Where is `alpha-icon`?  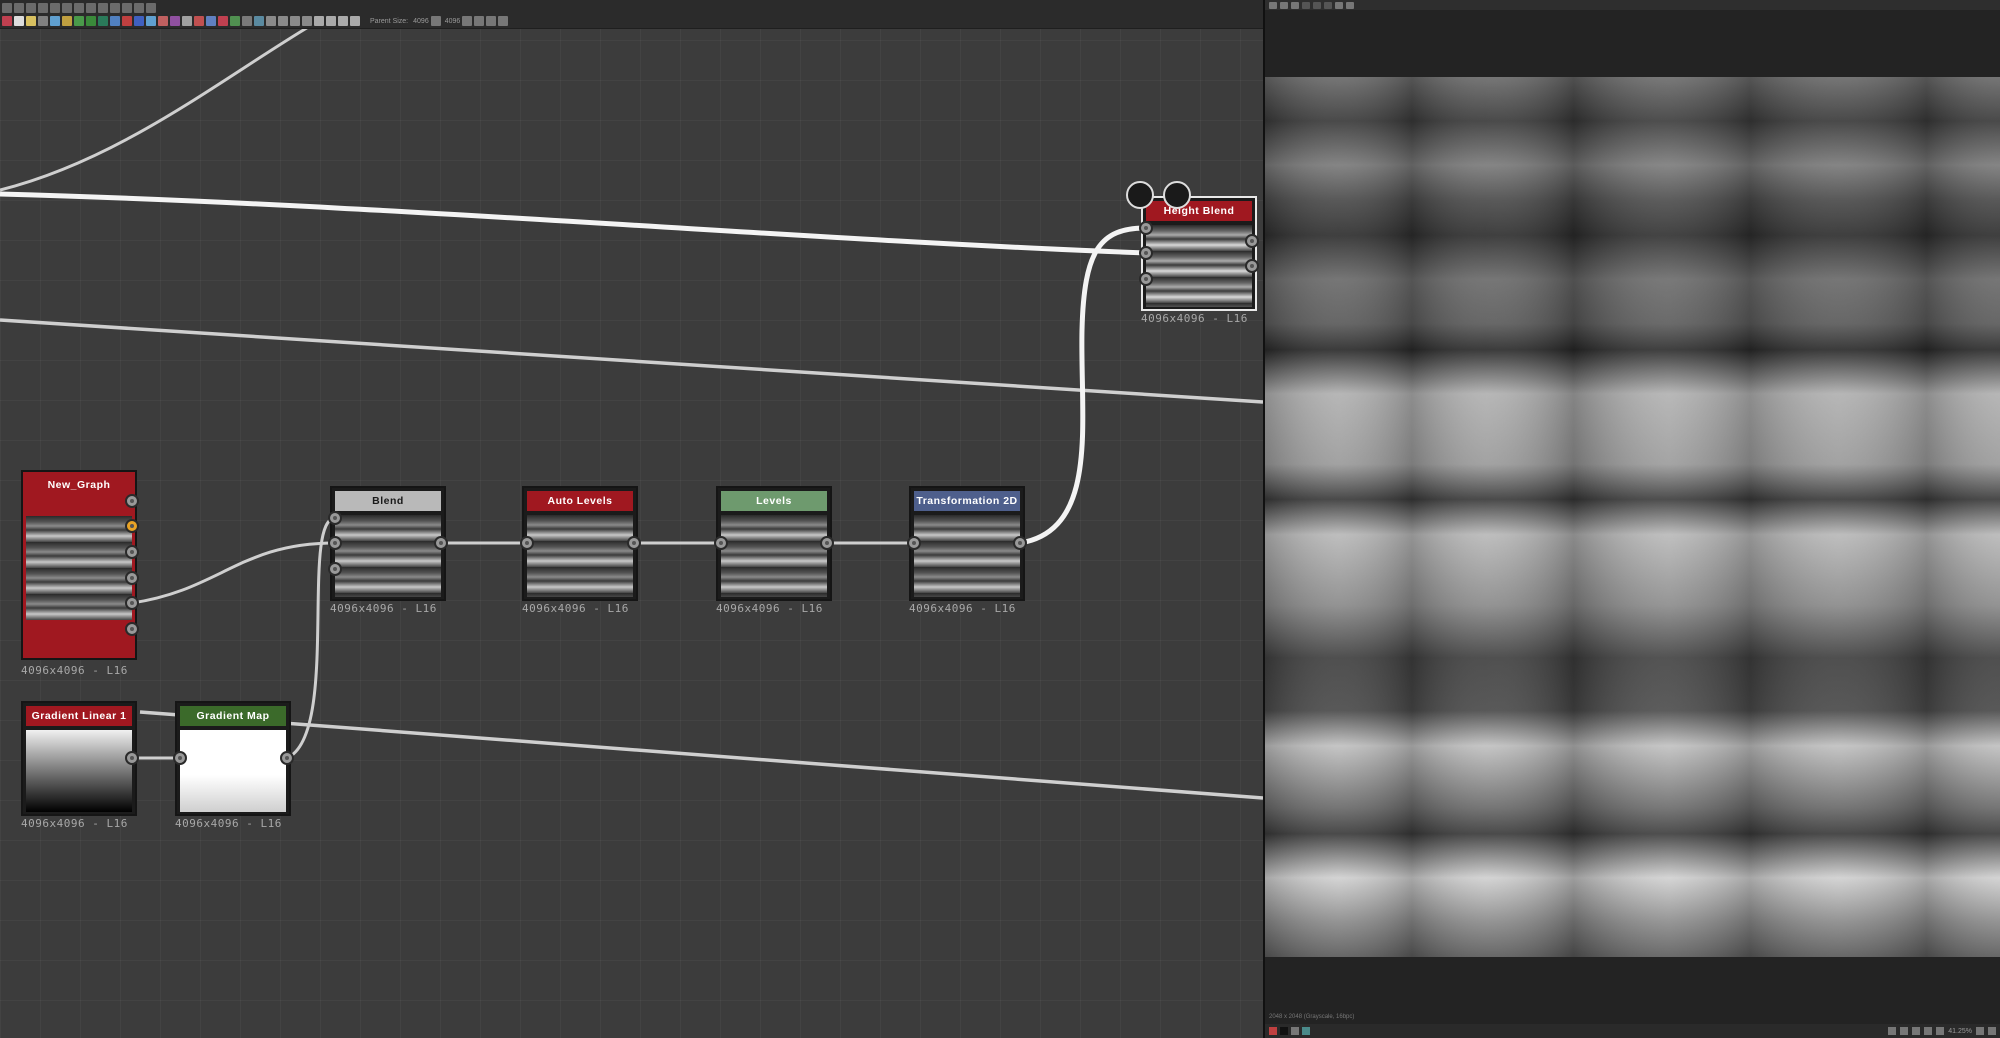 alpha-icon is located at coordinates (1295, 1031).